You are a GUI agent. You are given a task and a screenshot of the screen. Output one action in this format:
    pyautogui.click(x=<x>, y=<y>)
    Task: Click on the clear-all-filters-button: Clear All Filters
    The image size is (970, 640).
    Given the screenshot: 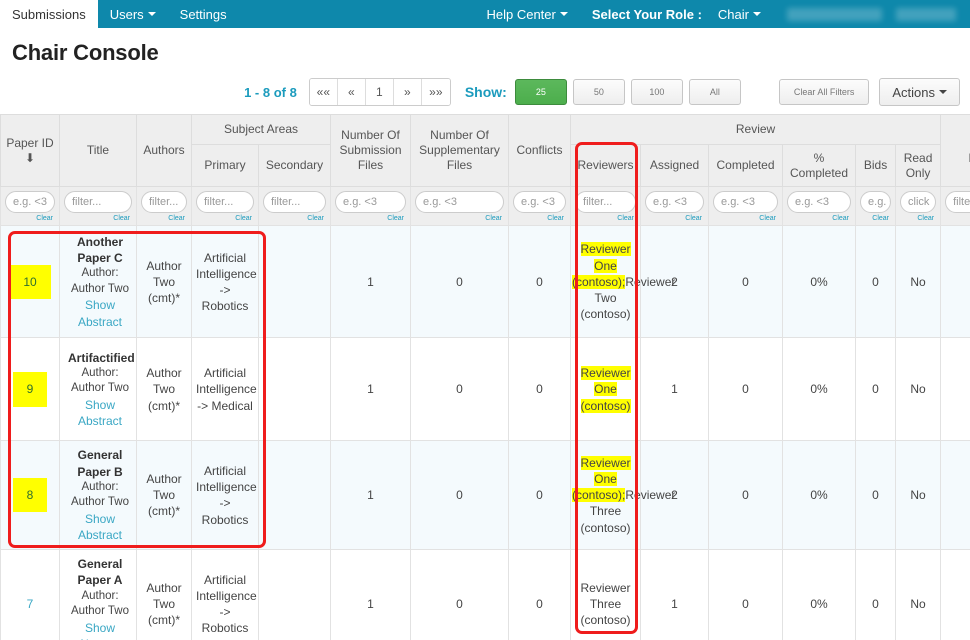 What is the action you would take?
    pyautogui.click(x=824, y=92)
    